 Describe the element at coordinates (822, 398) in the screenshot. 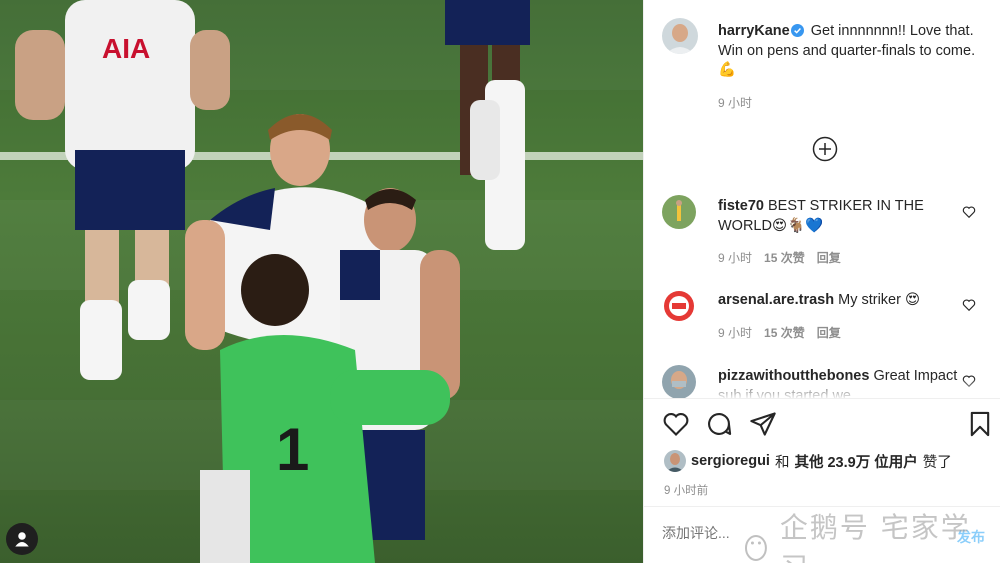

I see `divider` at that location.